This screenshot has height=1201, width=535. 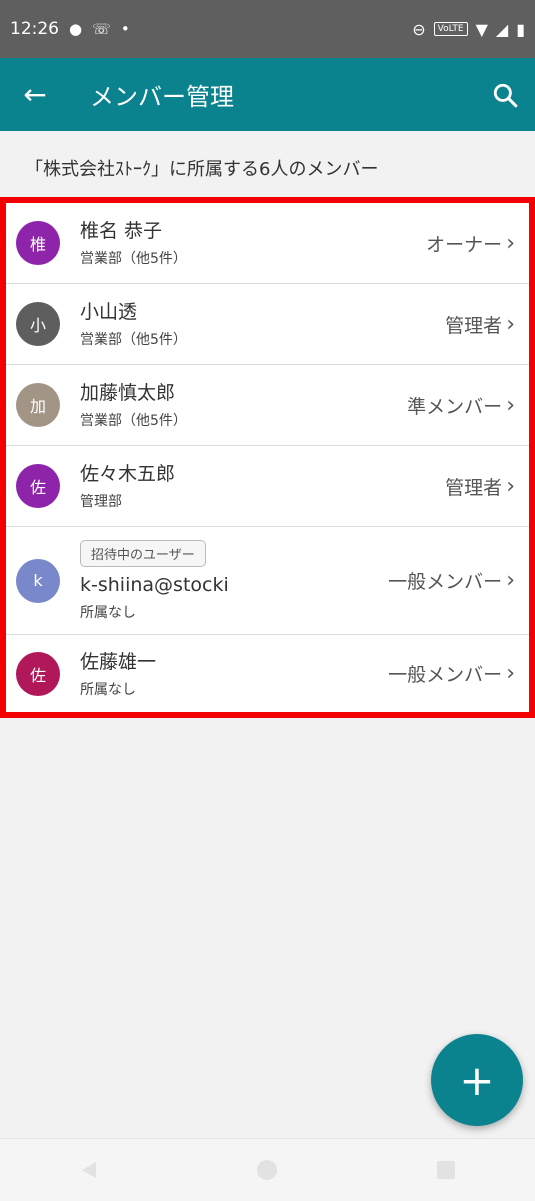 I want to click on member-row: k 招待中のユーザー k-shiina@stocki 所属なし 一般メンバー ›, so click(x=267, y=581).